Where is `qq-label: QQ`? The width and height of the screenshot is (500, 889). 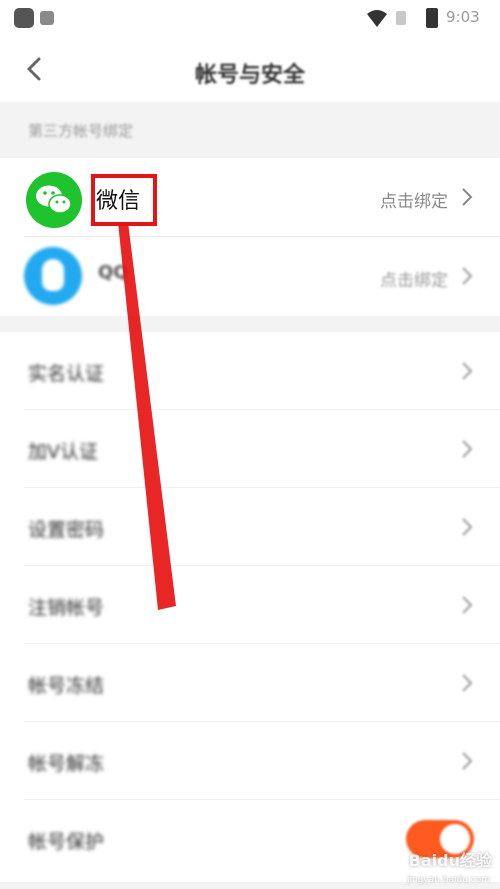
qq-label: QQ is located at coordinates (113, 272).